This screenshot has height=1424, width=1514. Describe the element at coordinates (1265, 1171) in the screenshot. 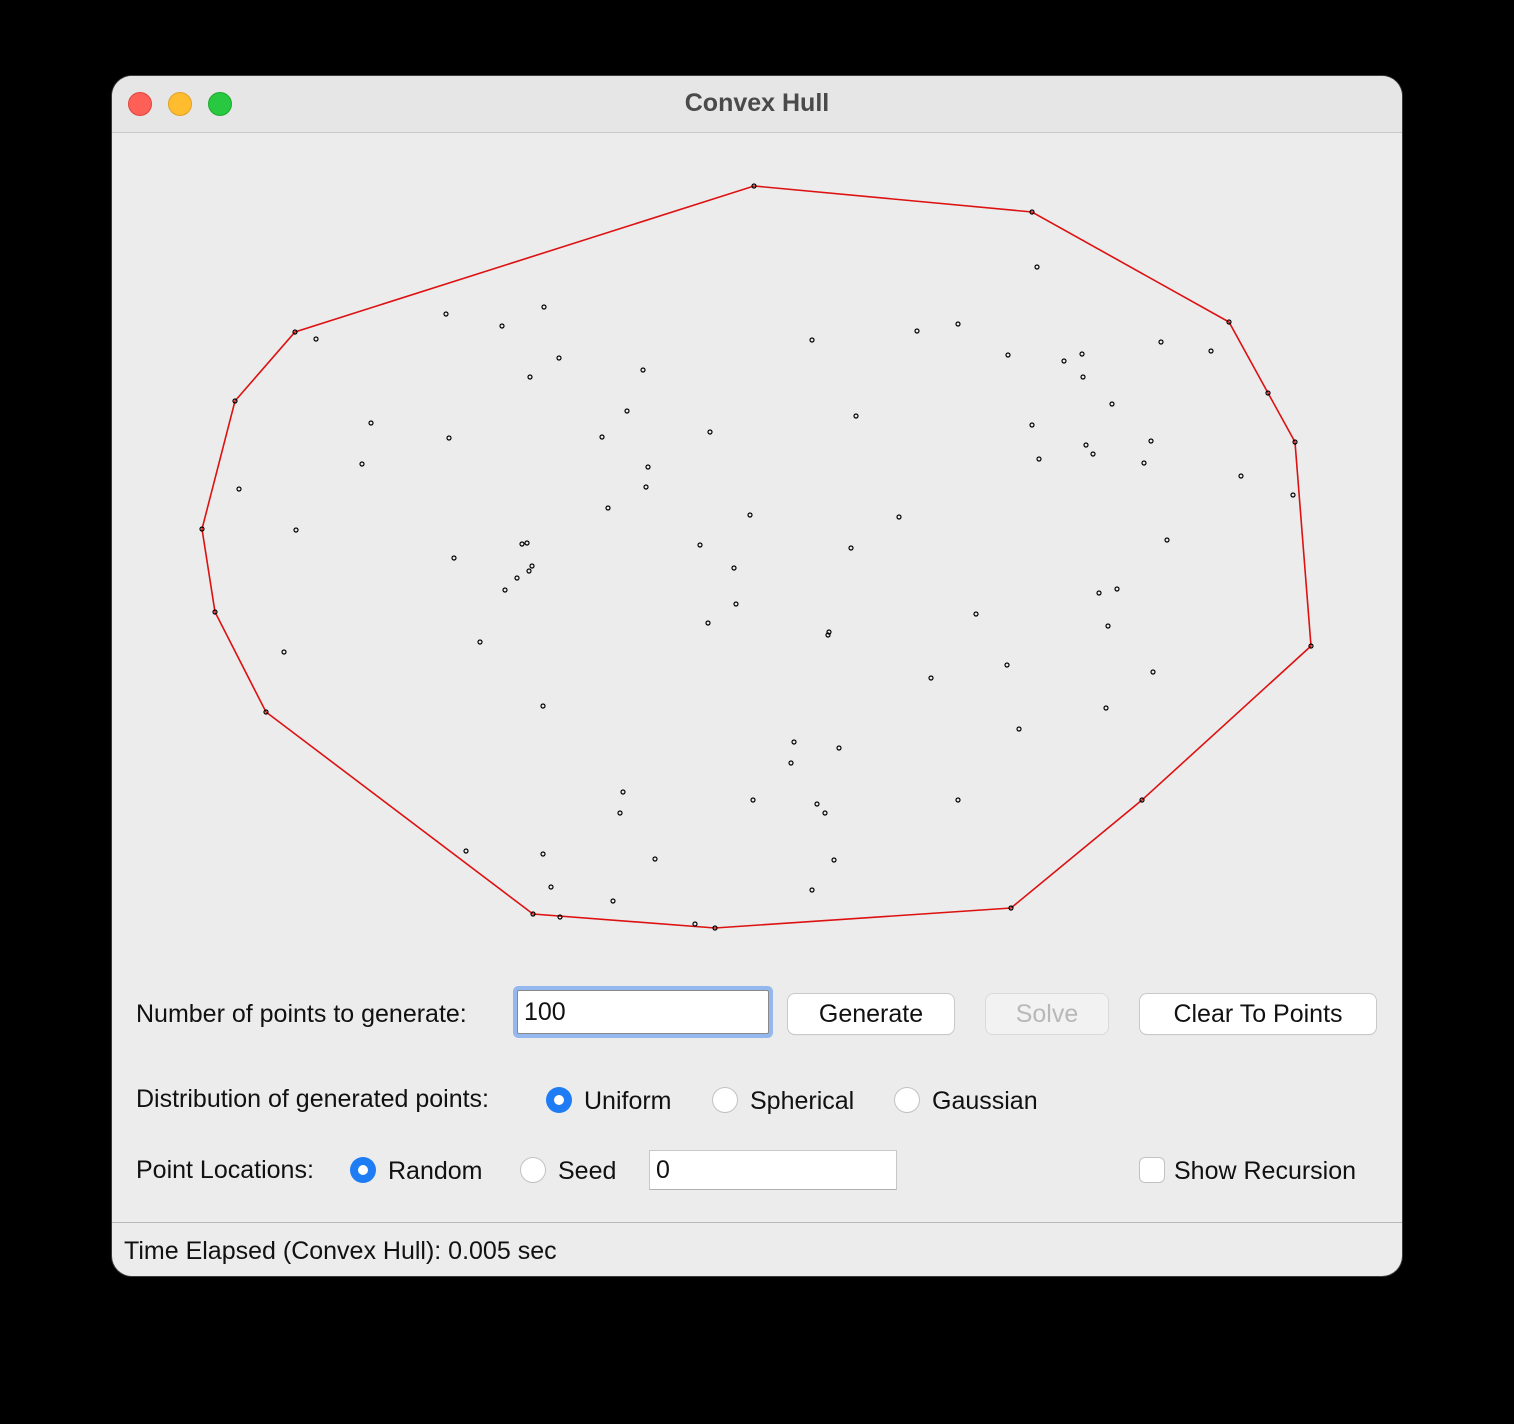

I see `show-recursion-label: Show Recursion` at that location.